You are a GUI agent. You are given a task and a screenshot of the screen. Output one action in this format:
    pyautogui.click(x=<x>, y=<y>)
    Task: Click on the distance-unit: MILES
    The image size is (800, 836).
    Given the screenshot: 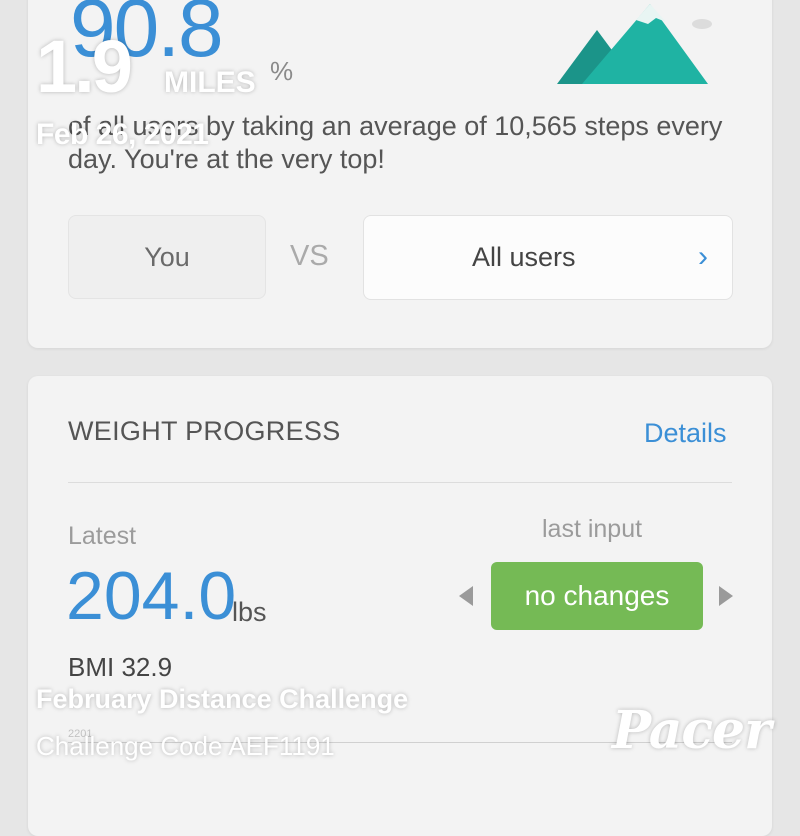 What is the action you would take?
    pyautogui.click(x=210, y=82)
    